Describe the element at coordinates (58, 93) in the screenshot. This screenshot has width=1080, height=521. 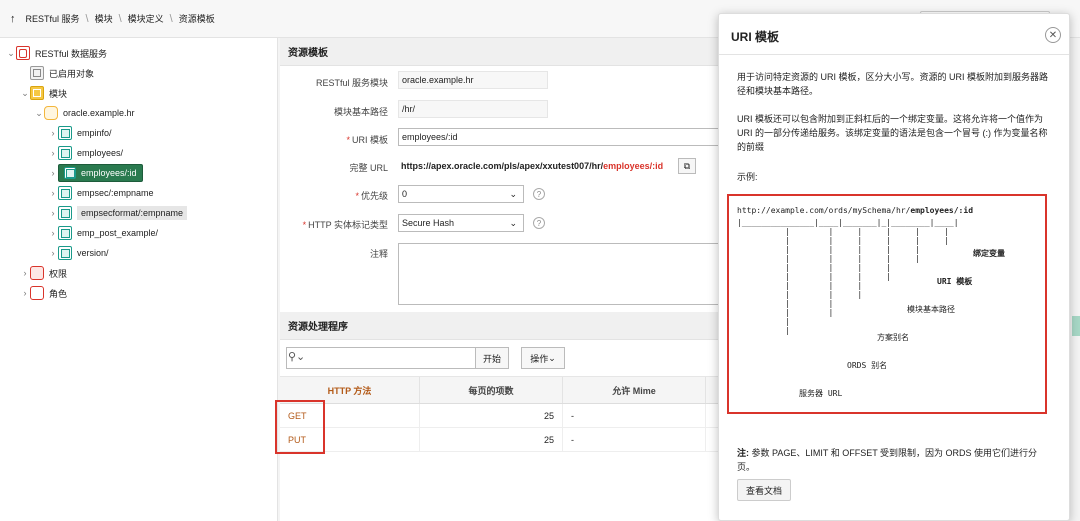
I see `tree-node-label: 模块` at that location.